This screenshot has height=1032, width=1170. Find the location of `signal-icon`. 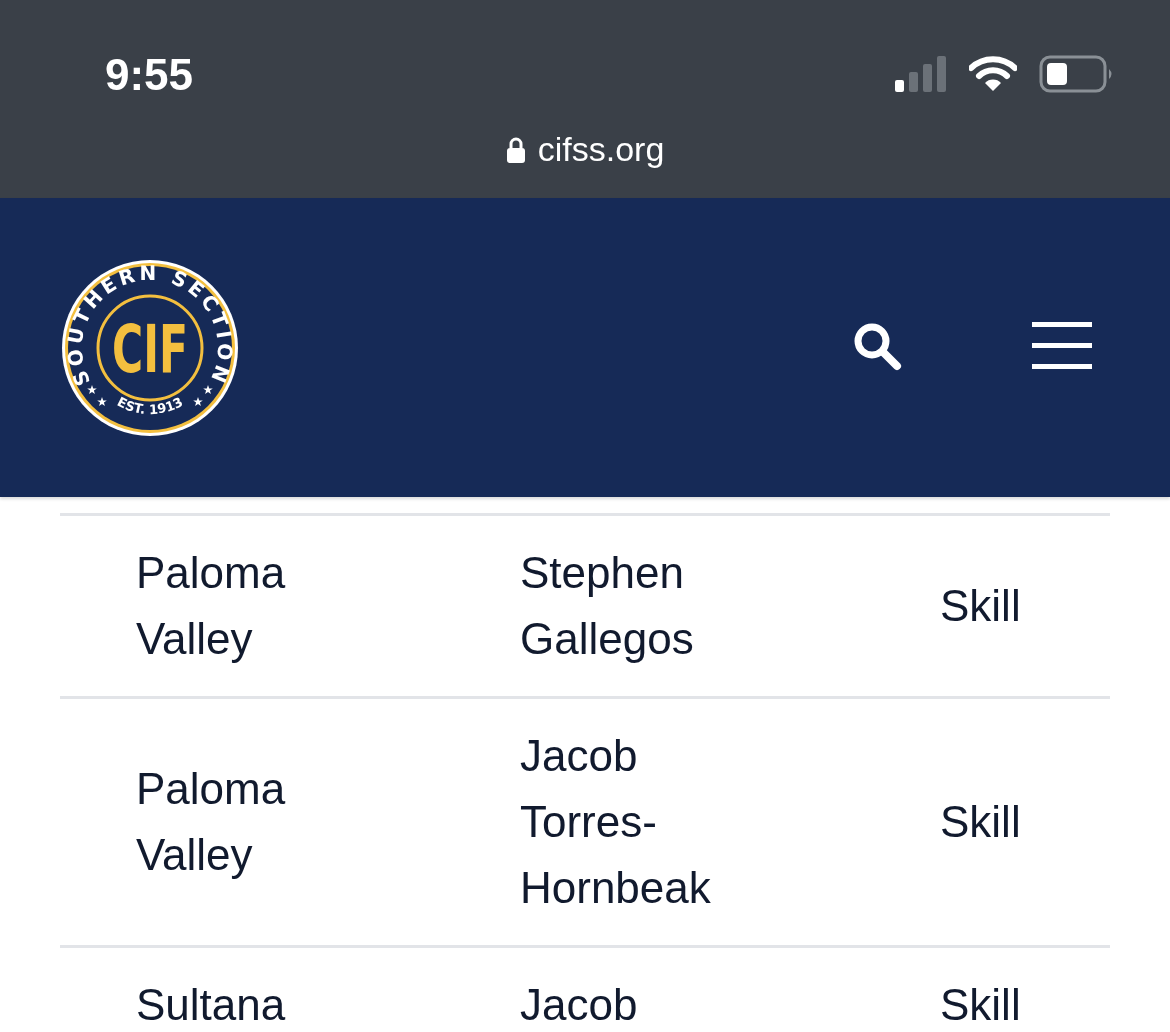

signal-icon is located at coordinates (921, 74).